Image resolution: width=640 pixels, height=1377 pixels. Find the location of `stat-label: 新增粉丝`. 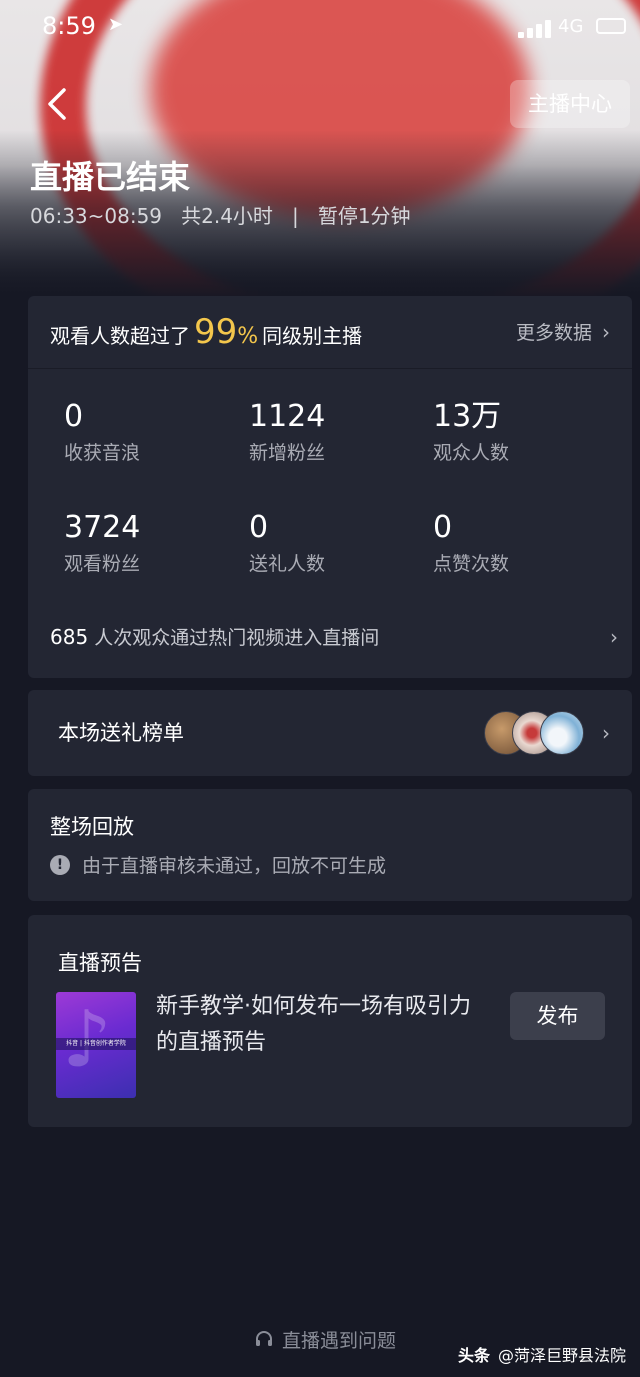

stat-label: 新增粉丝 is located at coordinates (287, 453).